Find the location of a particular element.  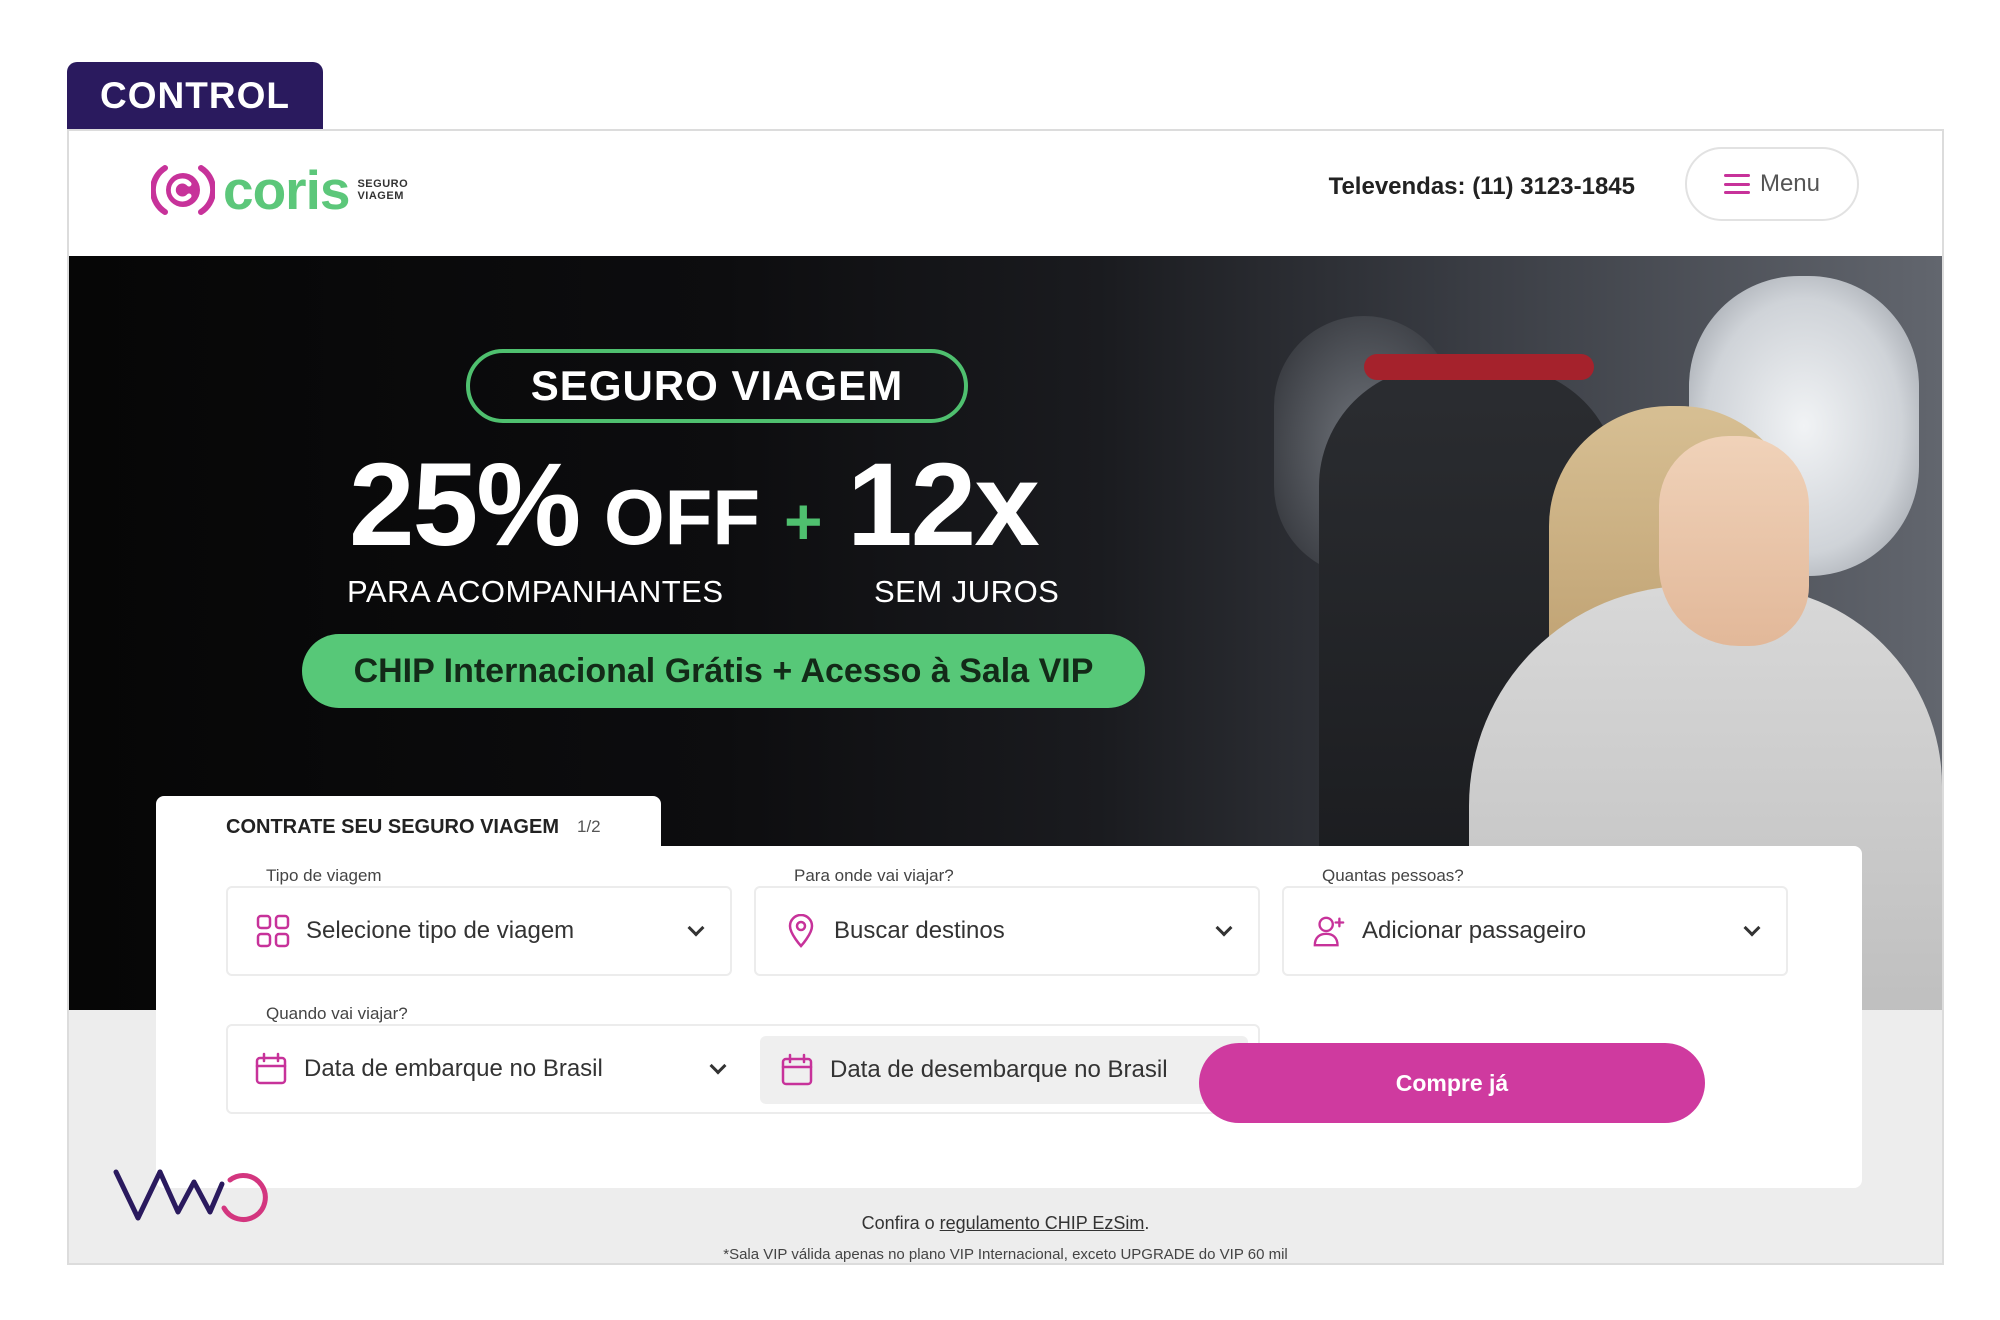

sales-phone: Televendas: (11) 3123-1845 is located at coordinates (1482, 187).